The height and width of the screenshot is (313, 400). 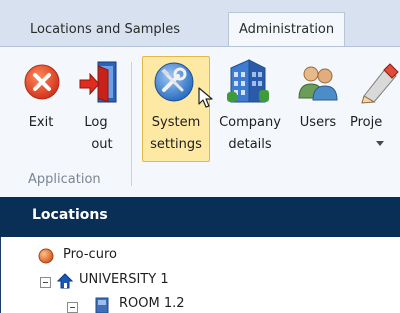 What do you see at coordinates (152, 303) in the screenshot?
I see `tree-item-label: ROOM 1.2` at bounding box center [152, 303].